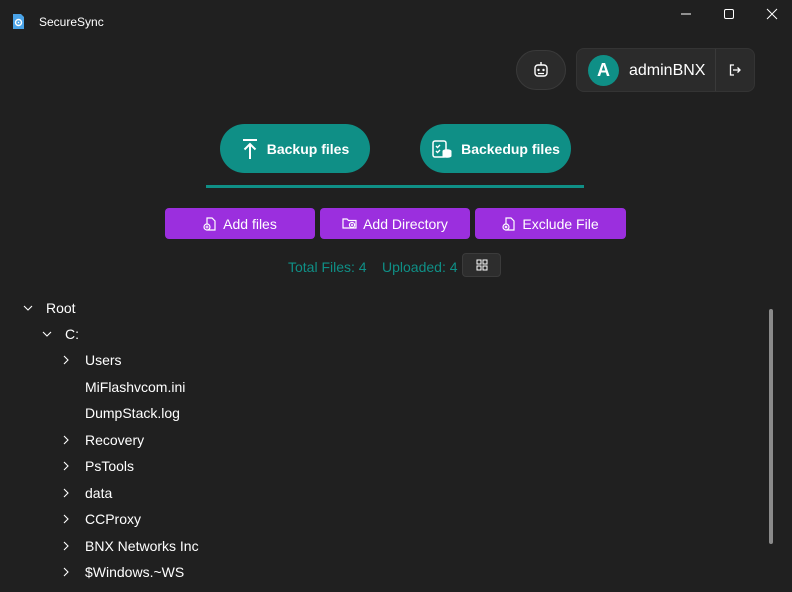 This screenshot has height=592, width=792. I want to click on username-label: adminBNX, so click(667, 70).